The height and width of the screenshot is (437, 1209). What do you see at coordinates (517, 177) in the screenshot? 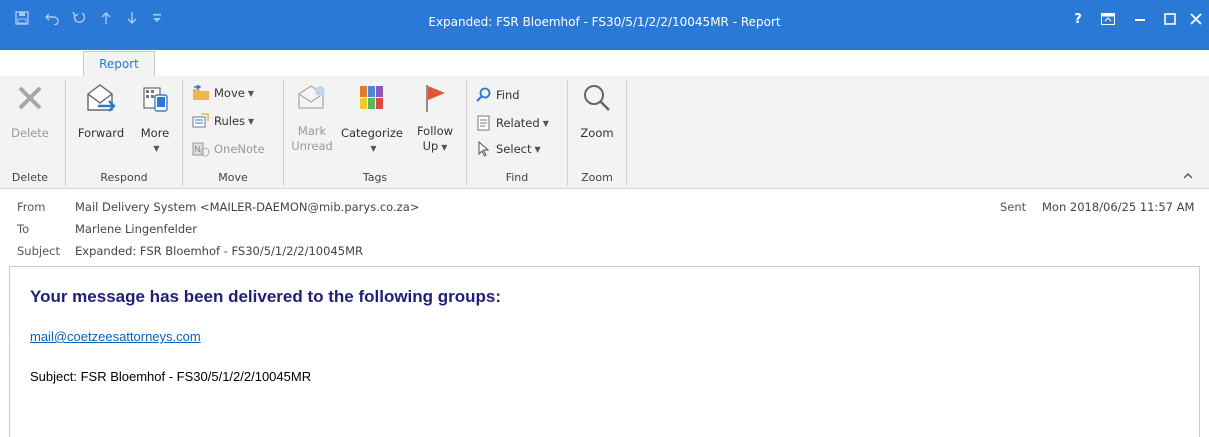
I see `group-label-find: Find` at bounding box center [517, 177].